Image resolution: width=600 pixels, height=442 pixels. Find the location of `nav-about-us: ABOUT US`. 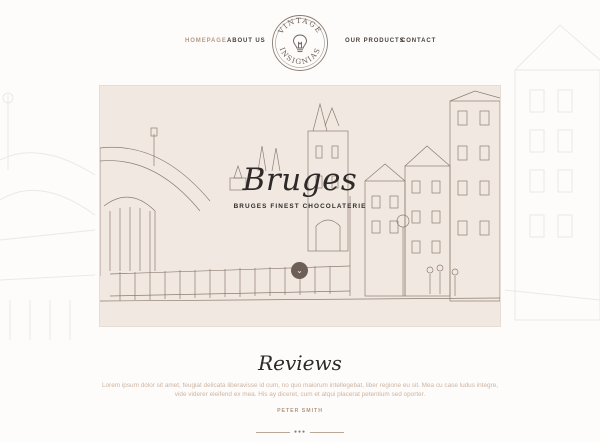

nav-about-us: ABOUT US is located at coordinates (246, 41).